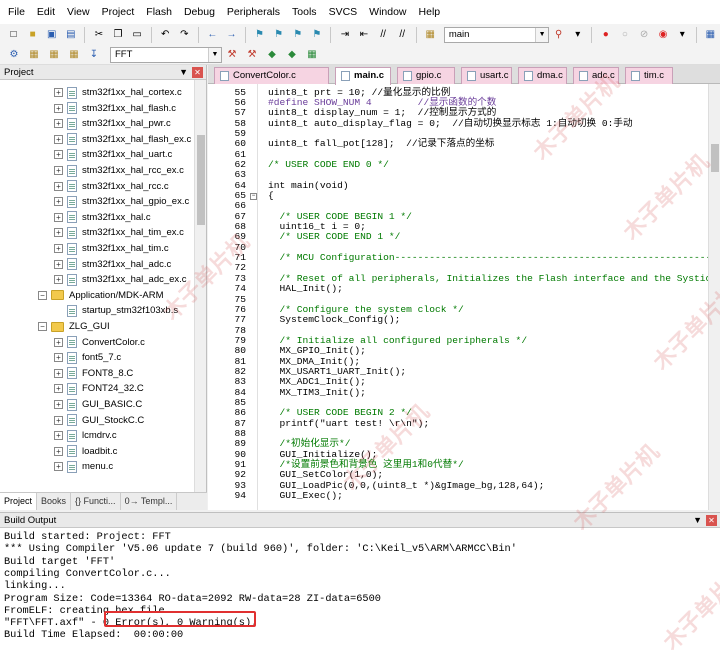 The height and width of the screenshot is (657, 720). I want to click on tree-file: + stm32f1xx_hal_tim_ex.c, so click(119, 232).